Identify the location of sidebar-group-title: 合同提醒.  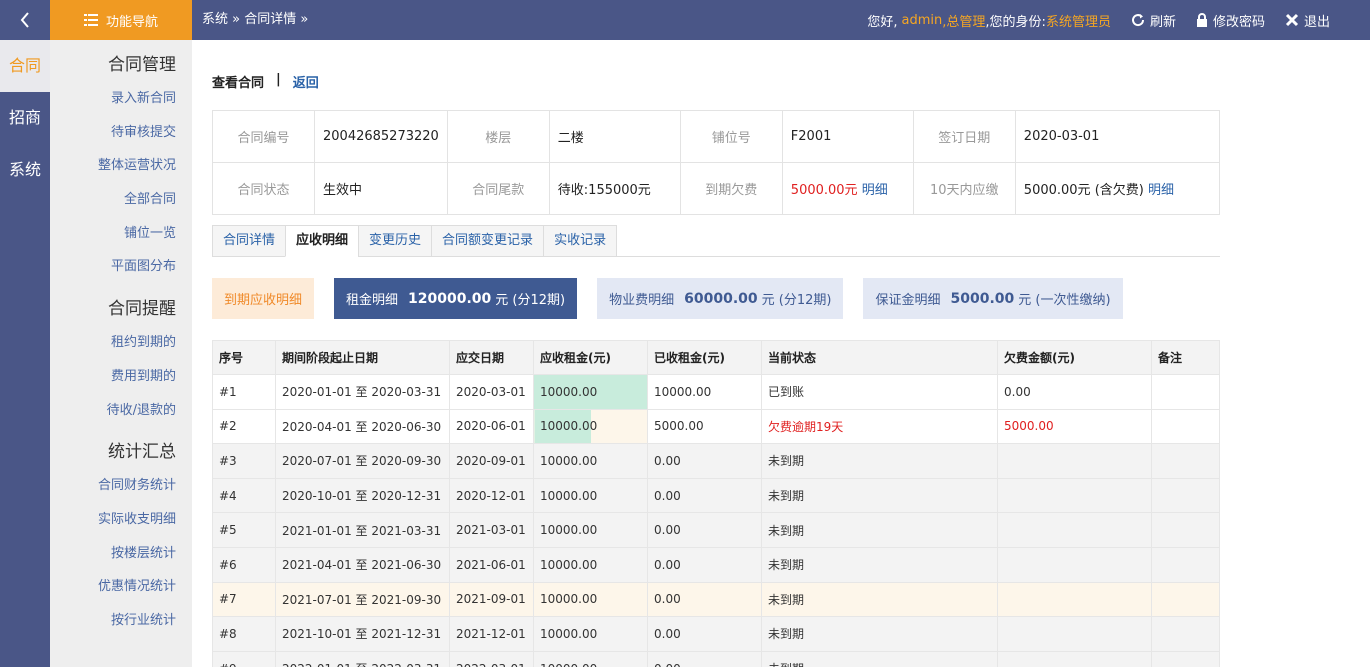
(142, 309).